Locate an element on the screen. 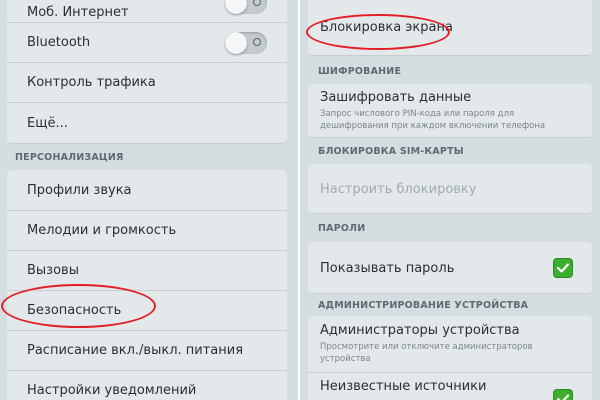  setting-row-notification-settings: Настройки уведомлений is located at coordinates (147, 385).